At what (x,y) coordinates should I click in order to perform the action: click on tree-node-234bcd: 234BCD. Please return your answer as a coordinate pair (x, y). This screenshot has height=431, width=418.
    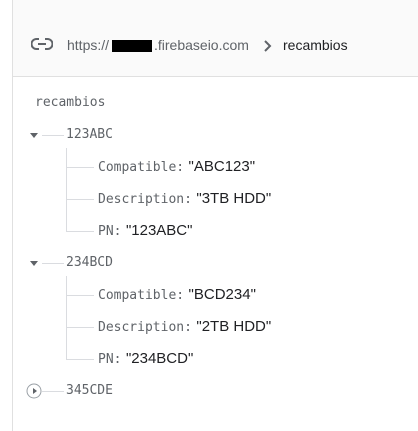
    Looking at the image, I should click on (89, 262).